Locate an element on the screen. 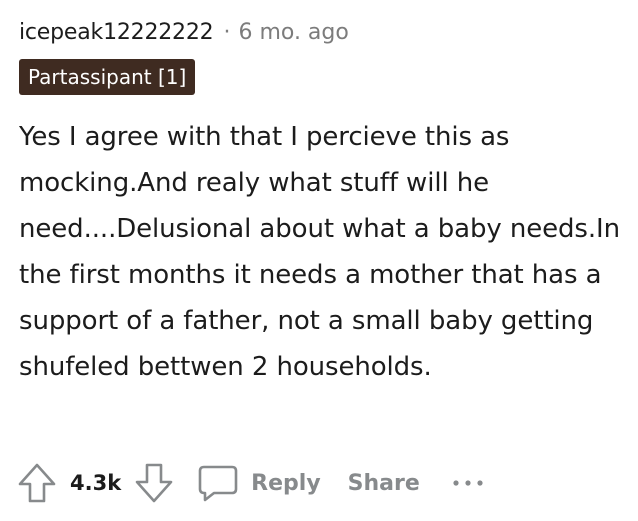 The width and height of the screenshot is (638, 521). comment-action-bar: 4.3k Reply Share is located at coordinates (319, 483).